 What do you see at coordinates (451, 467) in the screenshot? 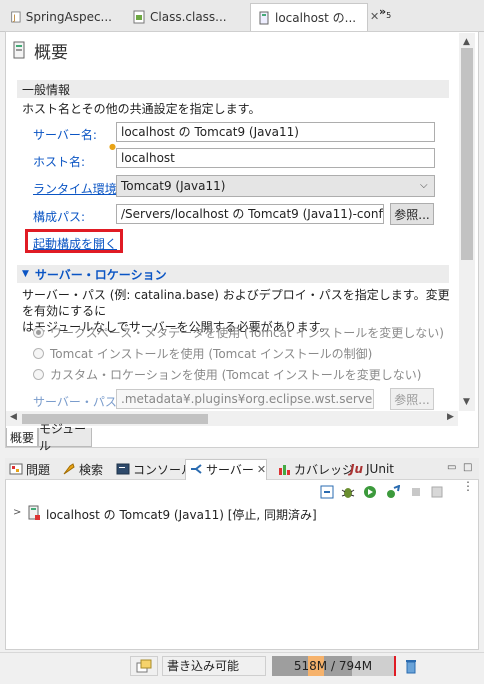
I see `minimize-icon: ▭` at bounding box center [451, 467].